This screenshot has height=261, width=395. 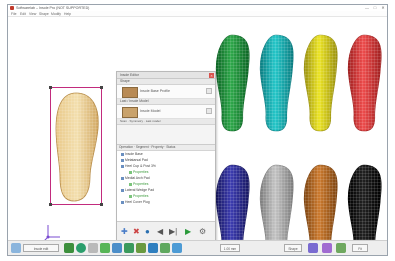 I want to click on add-icon: ✚, so click(x=124, y=232).